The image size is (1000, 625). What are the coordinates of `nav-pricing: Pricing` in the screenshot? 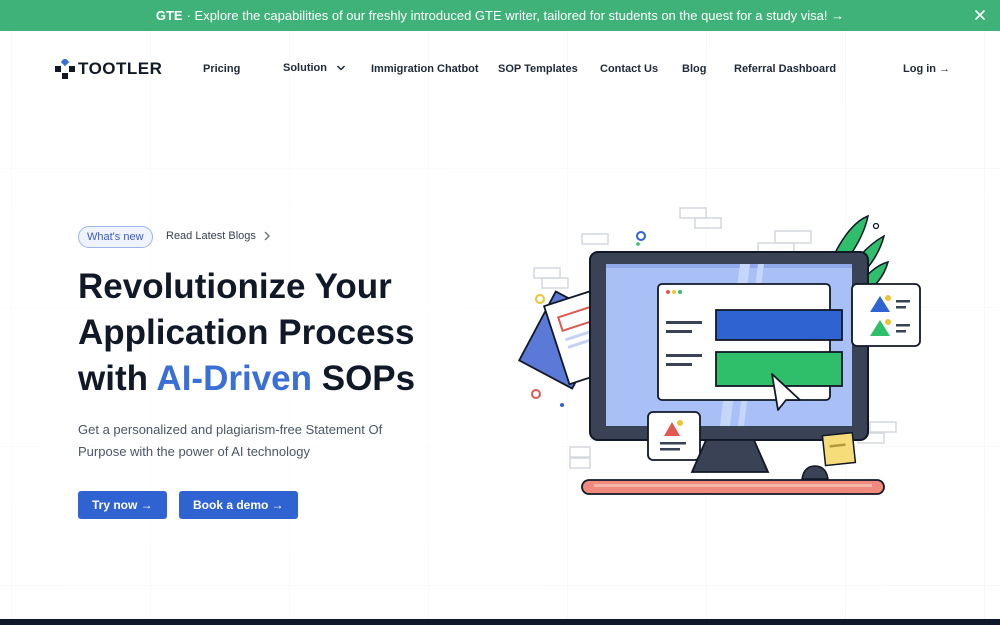 It's located at (221, 69).